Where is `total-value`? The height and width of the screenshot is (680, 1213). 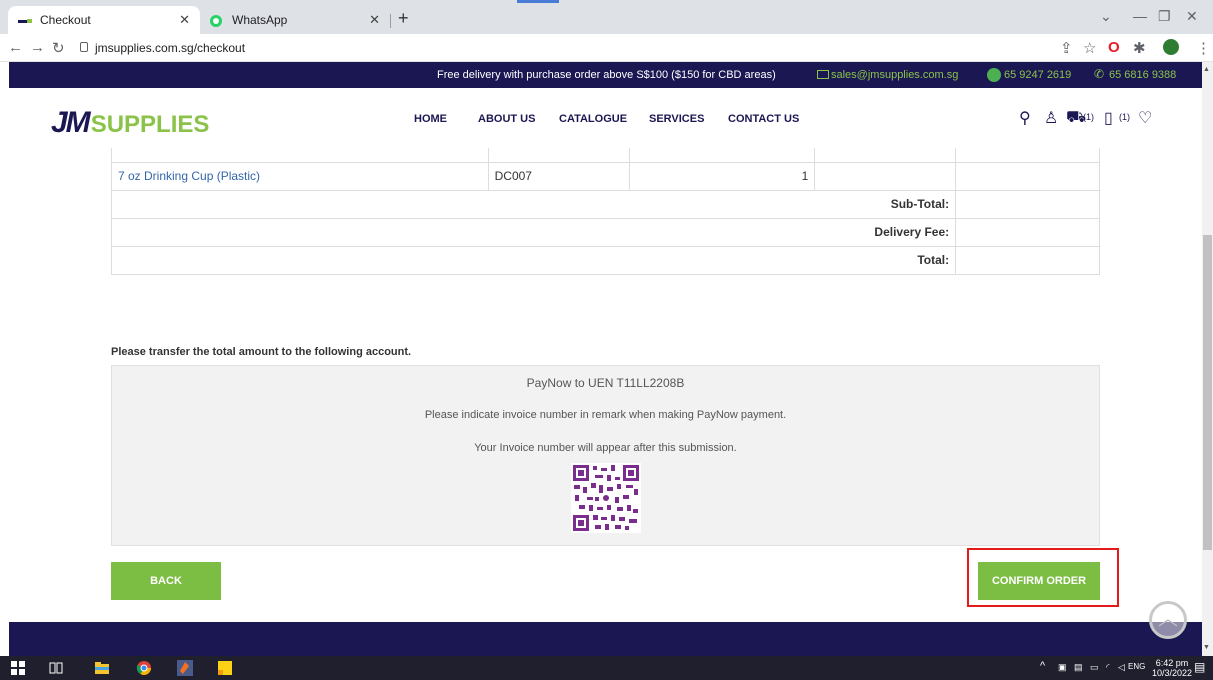
total-value is located at coordinates (1027, 260).